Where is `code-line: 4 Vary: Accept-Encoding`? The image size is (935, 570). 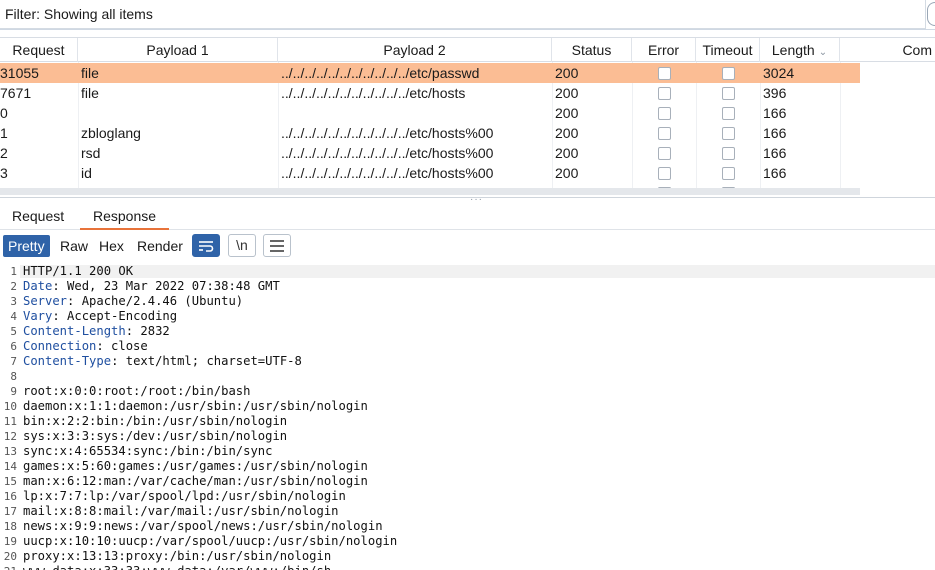 code-line: 4 Vary: Accept-Encoding is located at coordinates (467, 316).